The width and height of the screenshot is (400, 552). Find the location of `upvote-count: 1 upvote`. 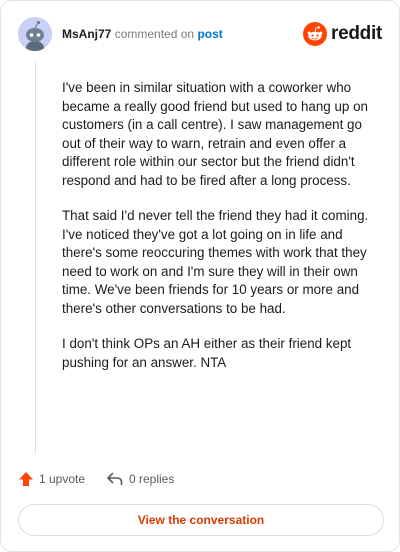

upvote-count: 1 upvote is located at coordinates (62, 479).